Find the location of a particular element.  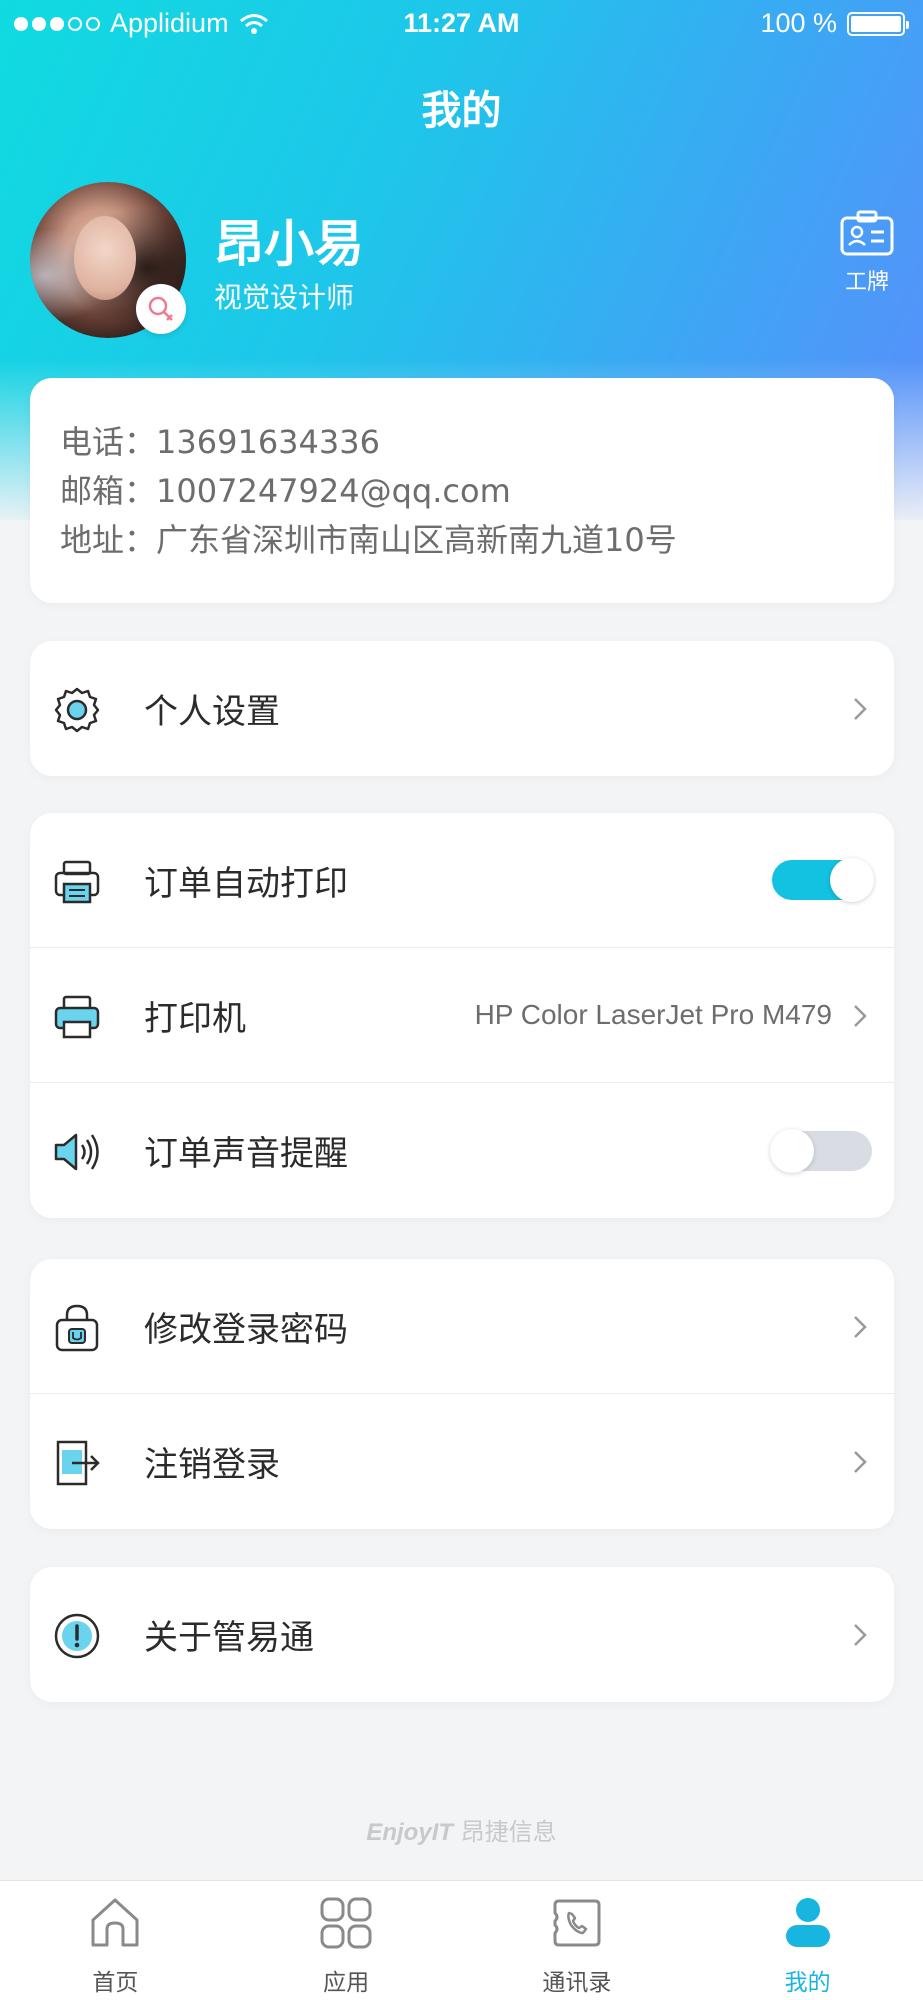

status-right: 100 % is located at coordinates (834, 23).